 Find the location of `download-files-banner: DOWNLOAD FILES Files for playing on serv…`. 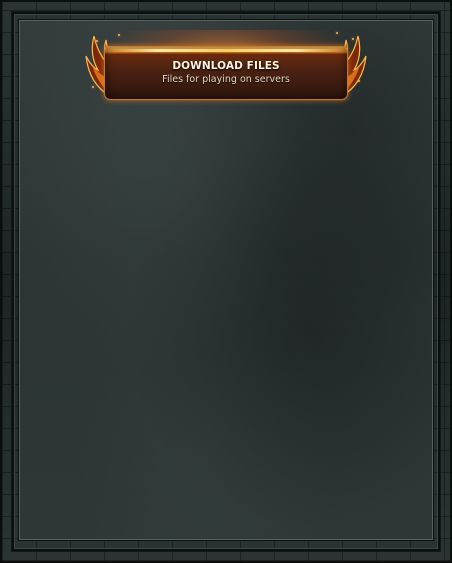

download-files-banner: DOWNLOAD FILES Files for playing on serv… is located at coordinates (226, 67).